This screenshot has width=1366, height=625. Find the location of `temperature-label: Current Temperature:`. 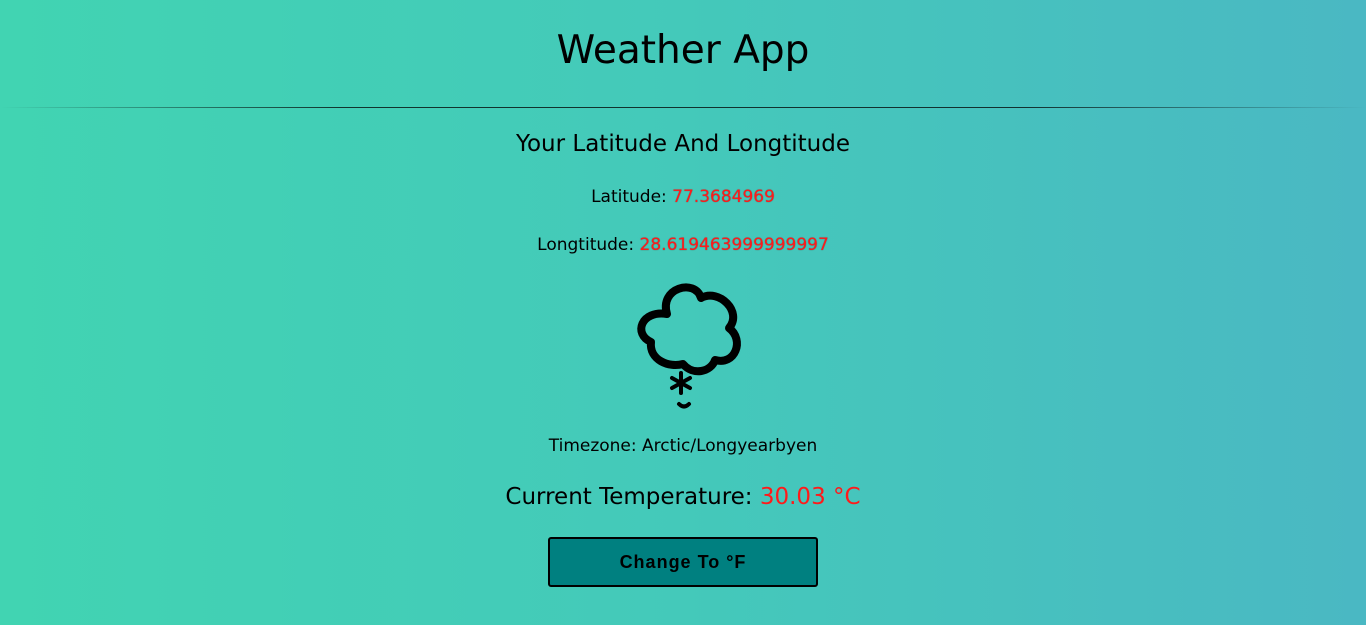

temperature-label: Current Temperature: is located at coordinates (629, 497).